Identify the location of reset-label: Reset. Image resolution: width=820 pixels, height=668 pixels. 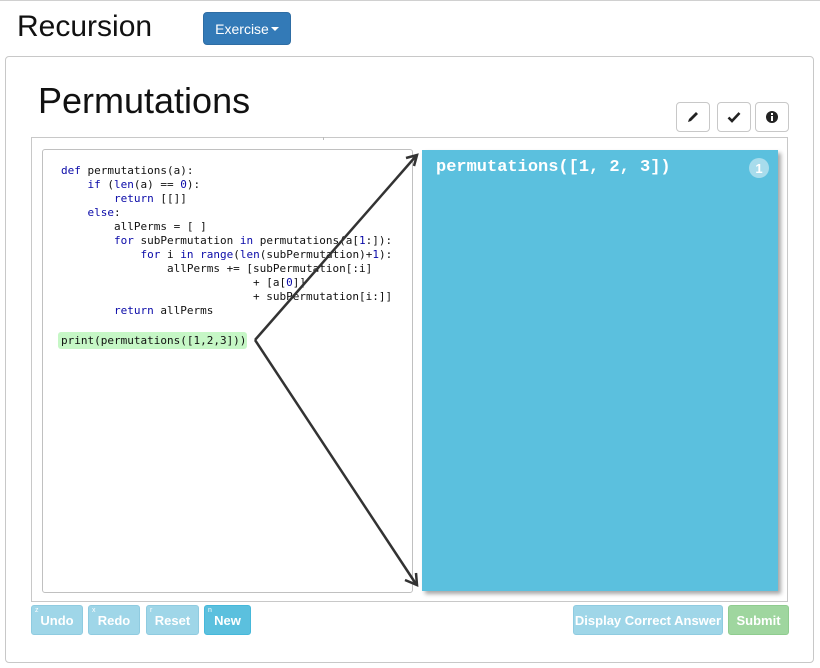
(172, 620).